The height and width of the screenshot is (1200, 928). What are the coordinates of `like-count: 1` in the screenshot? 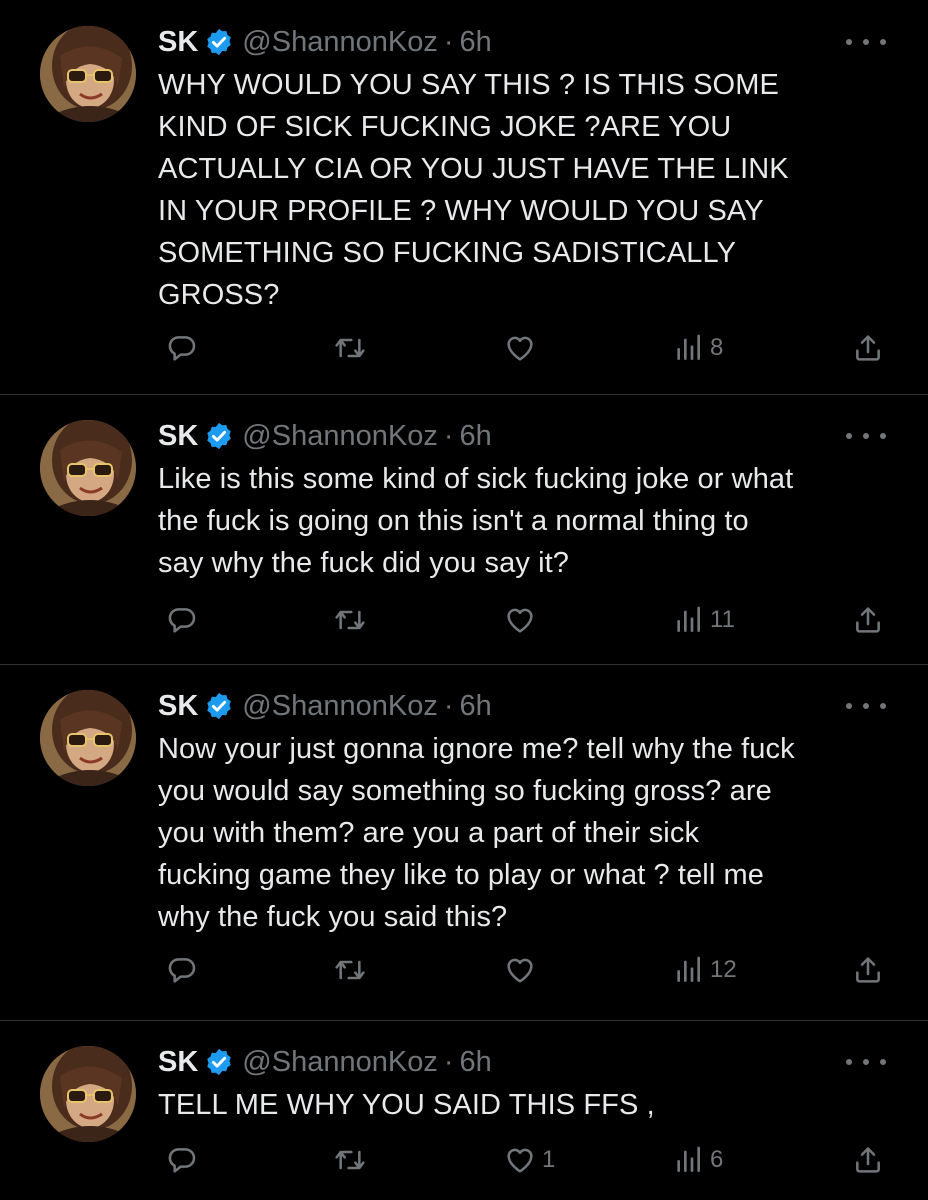 It's located at (549, 1159).